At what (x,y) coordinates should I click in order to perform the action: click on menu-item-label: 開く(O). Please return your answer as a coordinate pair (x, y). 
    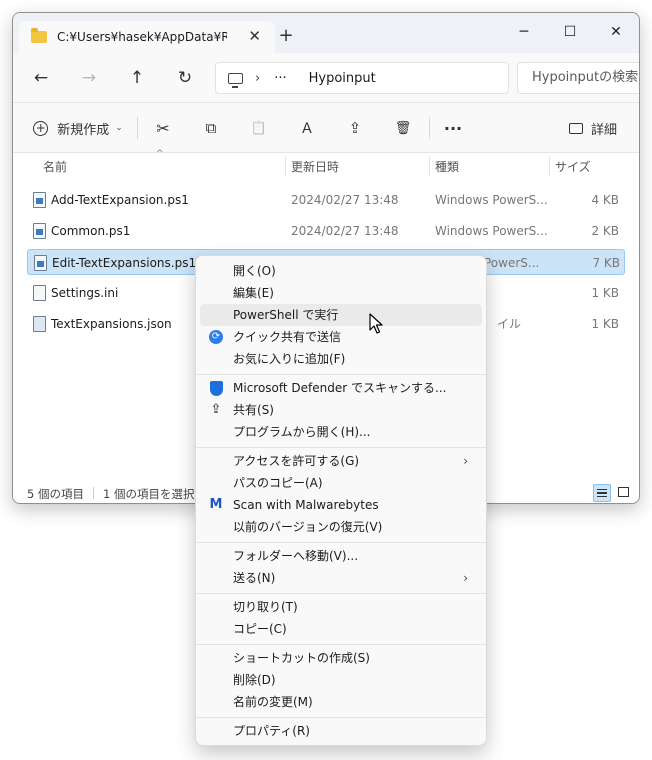
    Looking at the image, I should click on (254, 271).